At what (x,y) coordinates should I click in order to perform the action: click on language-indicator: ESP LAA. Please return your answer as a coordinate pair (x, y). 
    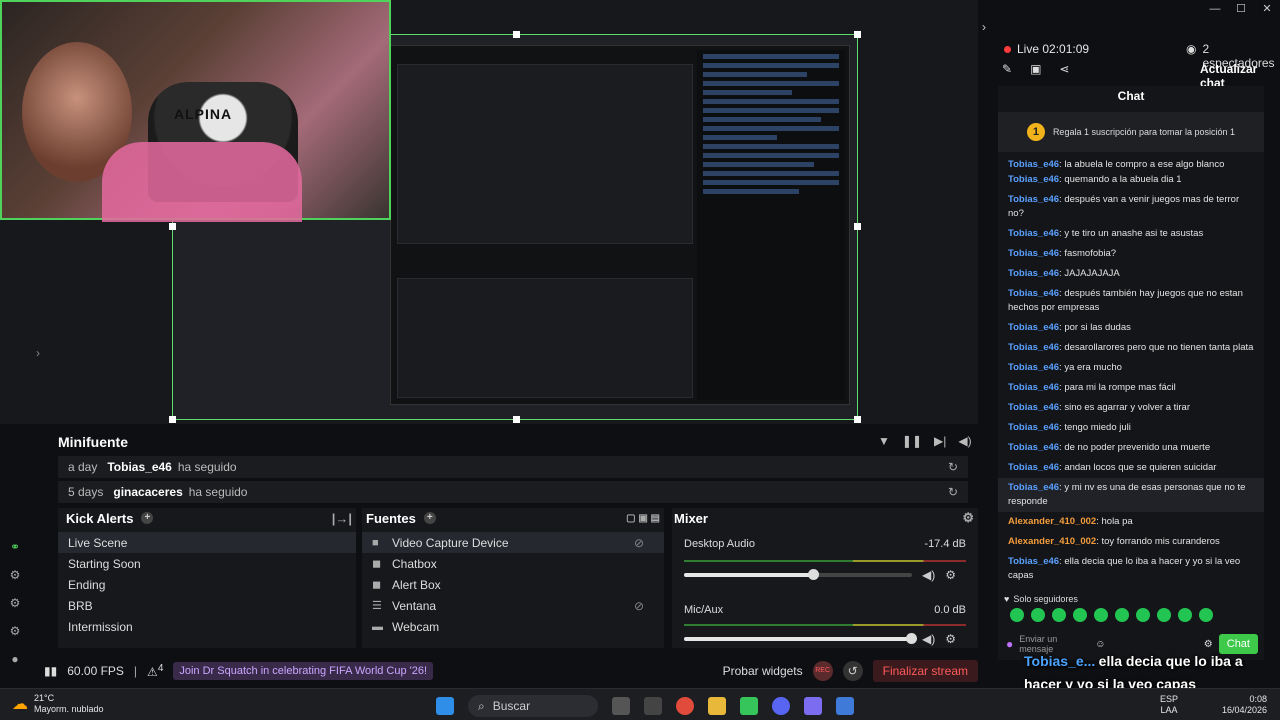
    Looking at the image, I should click on (1169, 705).